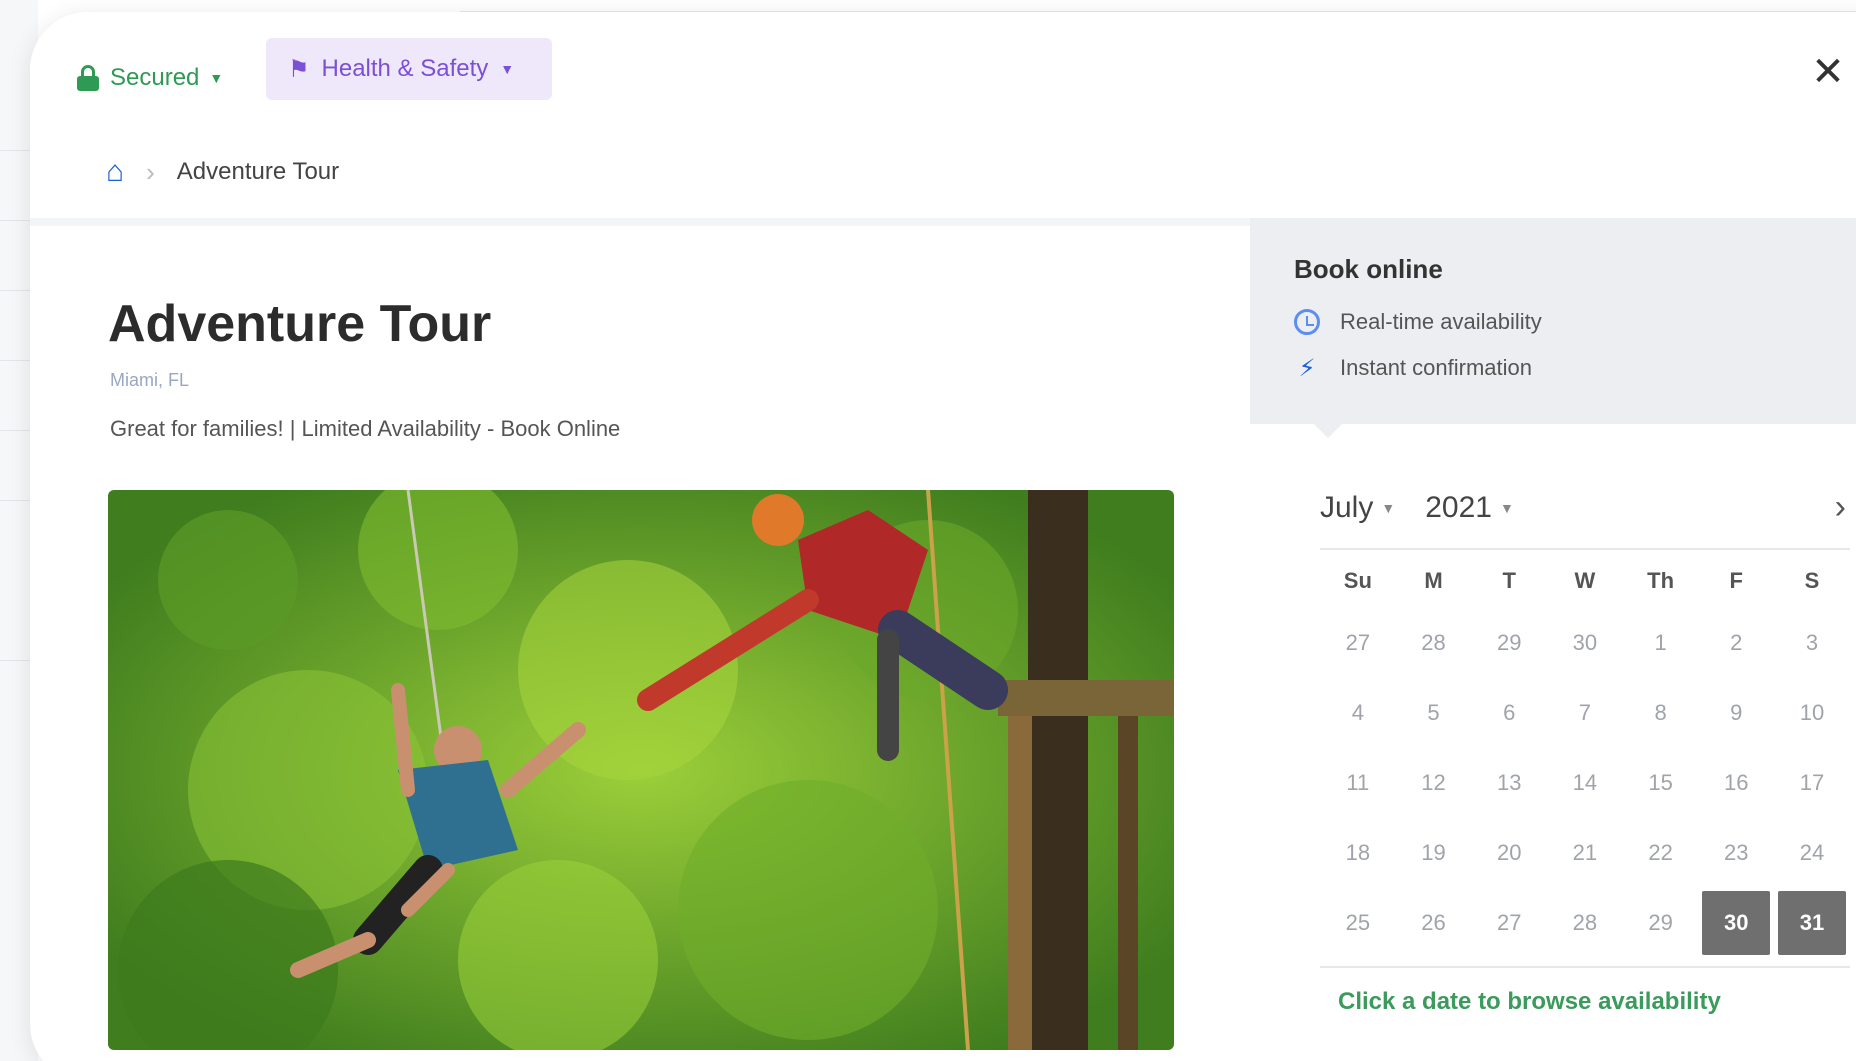  I want to click on day-number: 16, so click(1736, 782).